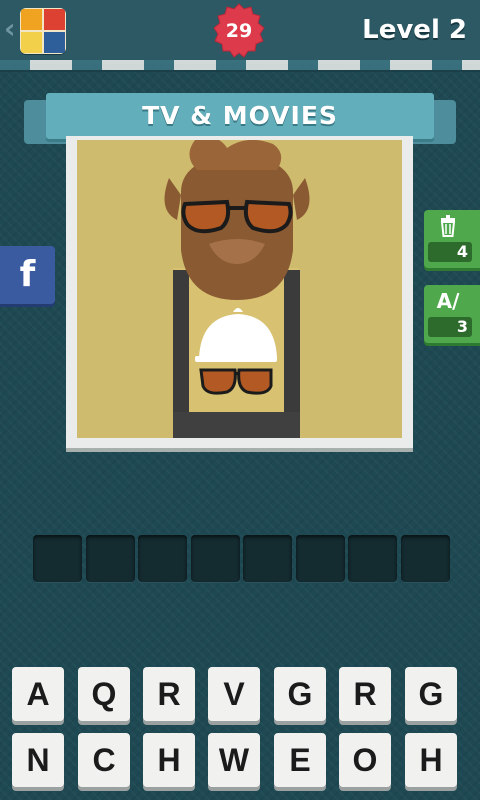 This screenshot has width=480, height=800. What do you see at coordinates (240, 66) in the screenshot?
I see `header-trim` at bounding box center [240, 66].